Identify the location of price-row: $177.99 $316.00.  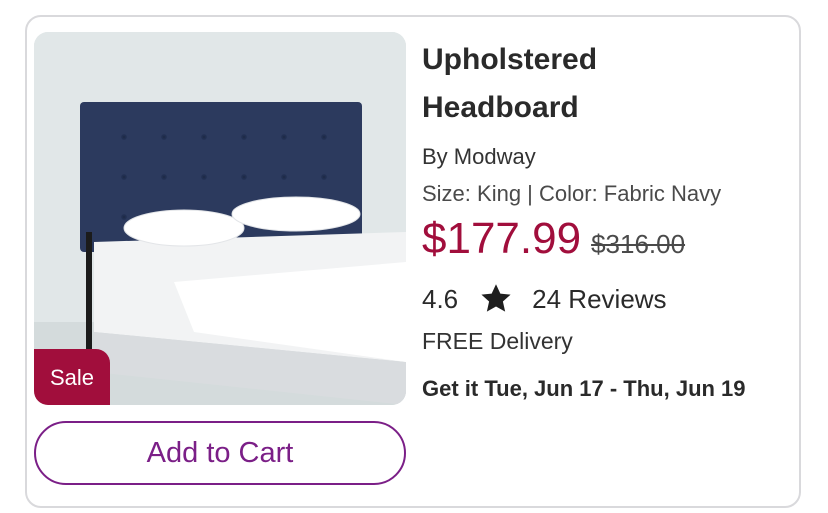
(553, 239).